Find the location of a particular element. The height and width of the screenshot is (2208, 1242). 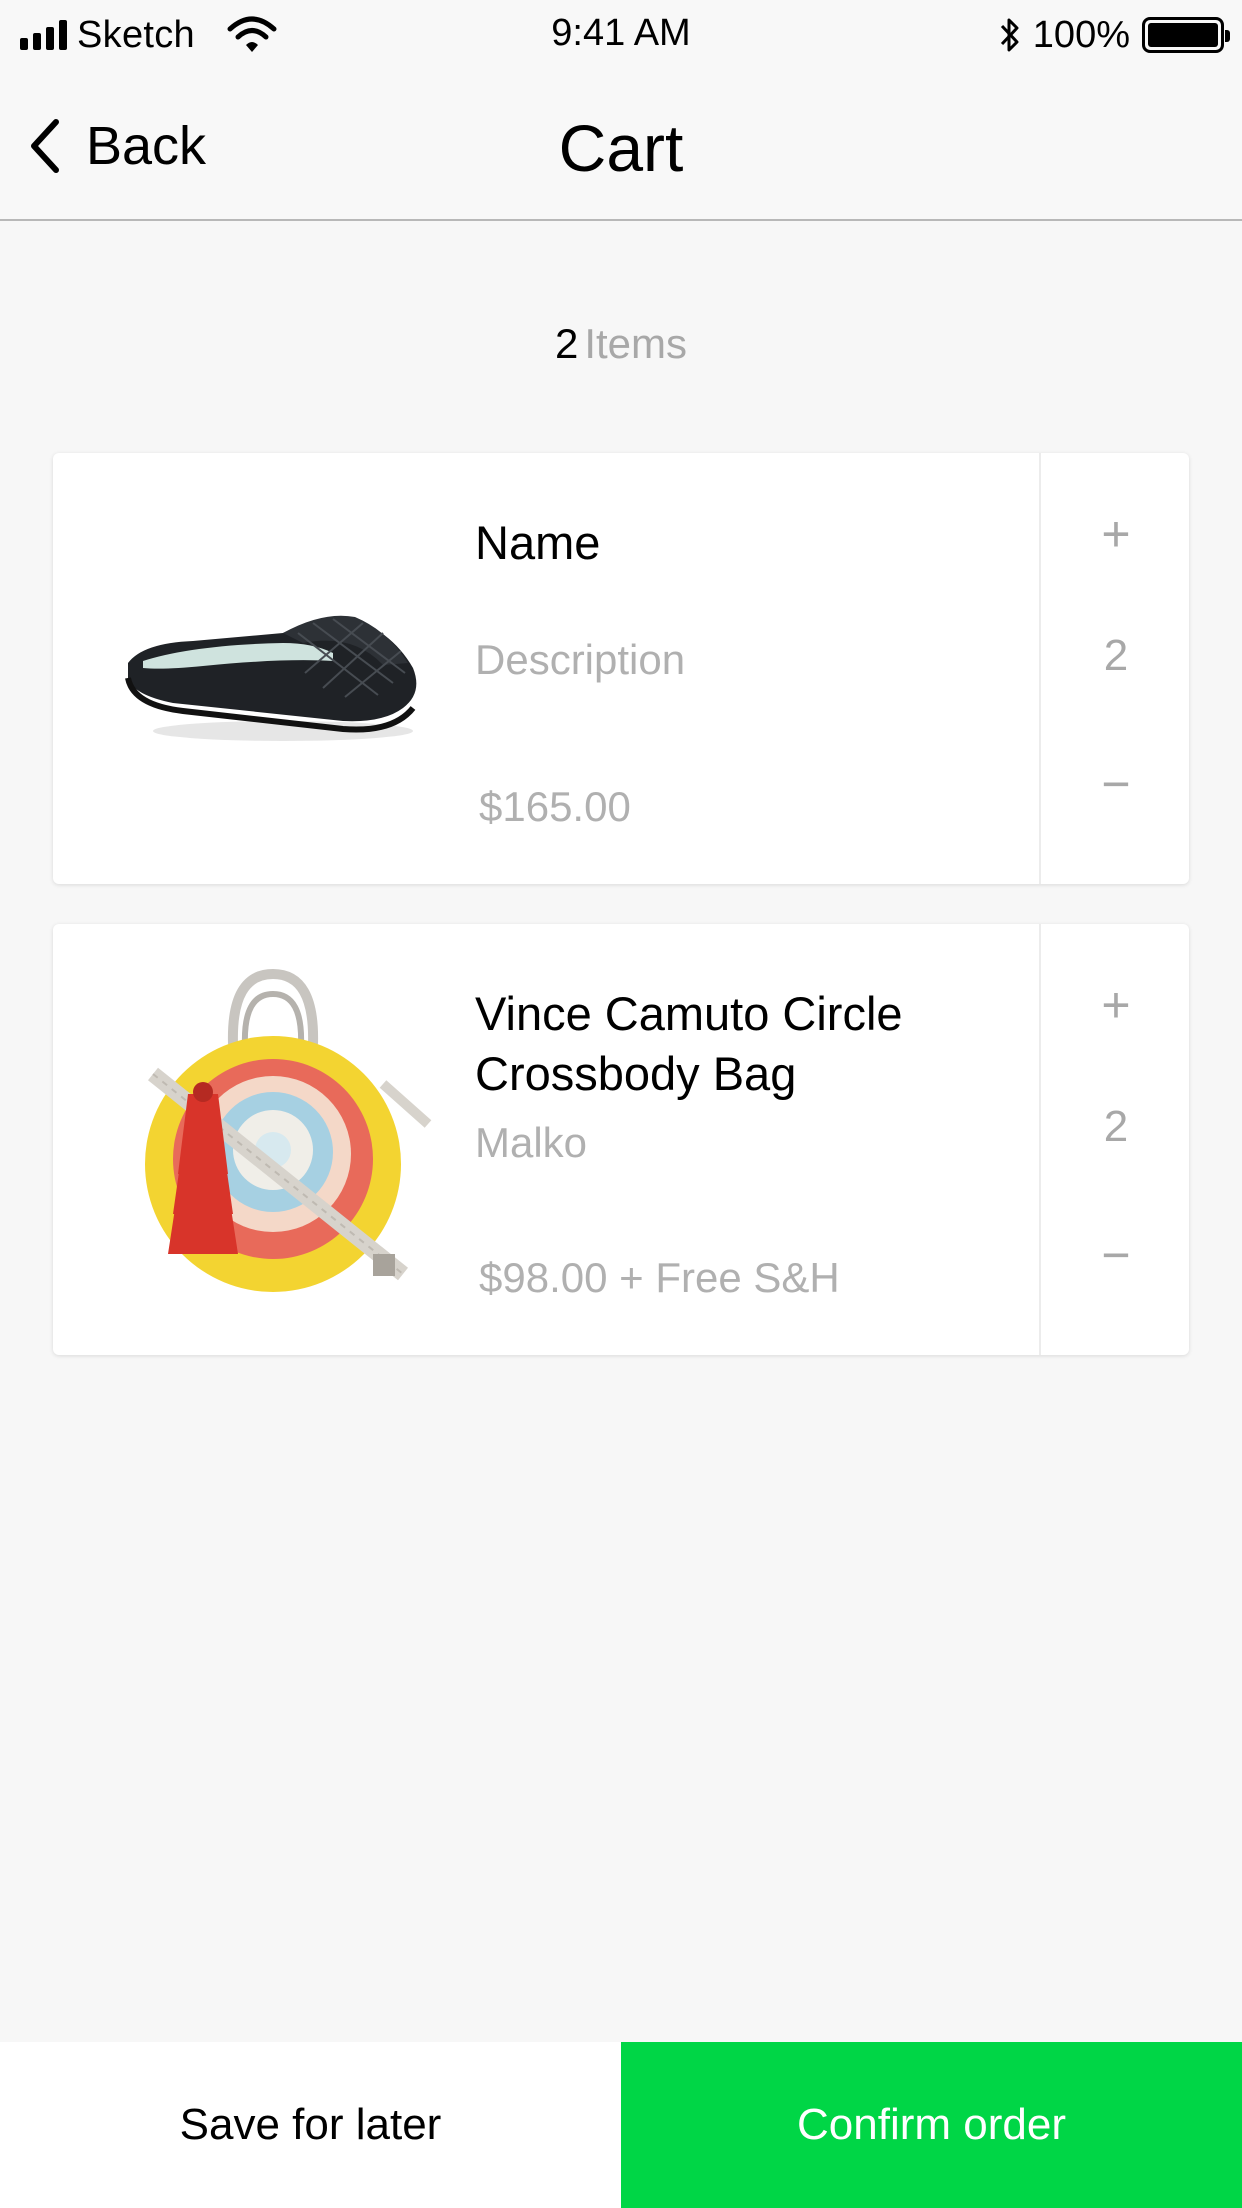

bluetooth-icon is located at coordinates (1009, 35).